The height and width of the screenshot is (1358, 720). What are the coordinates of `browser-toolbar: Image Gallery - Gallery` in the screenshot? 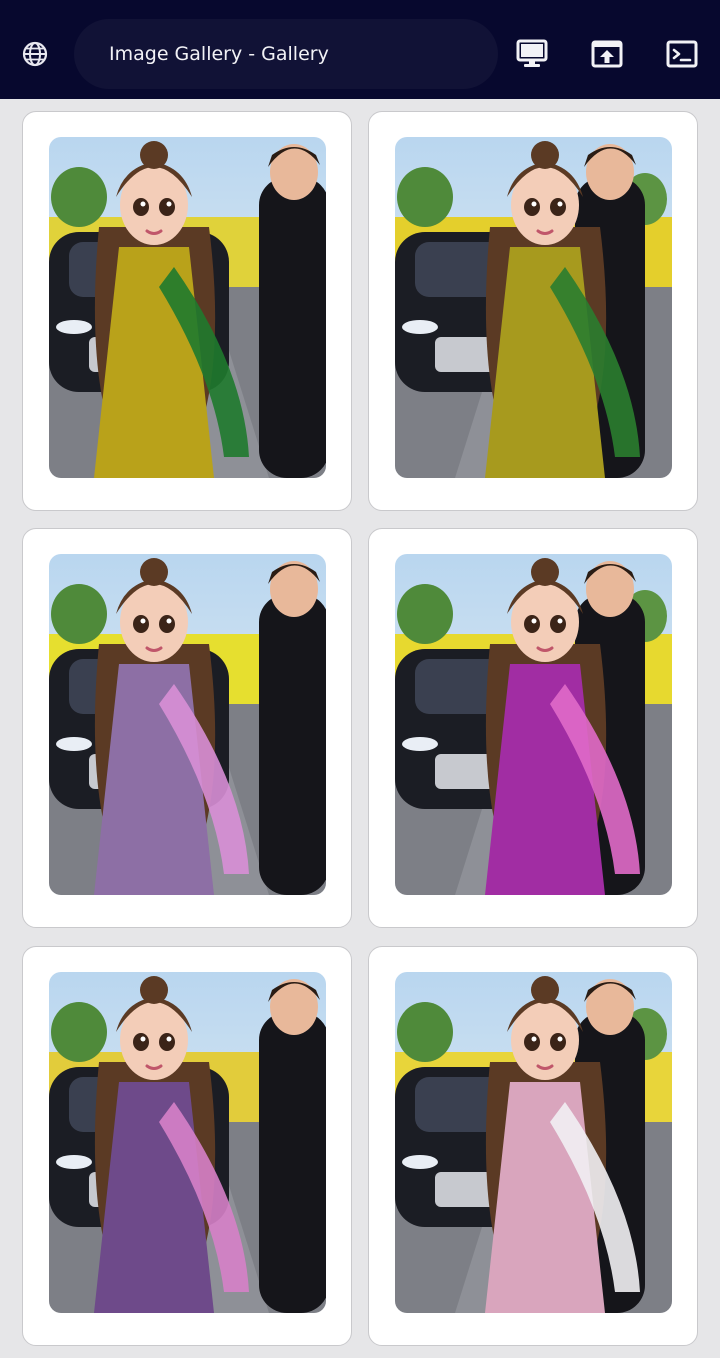 It's located at (360, 49).